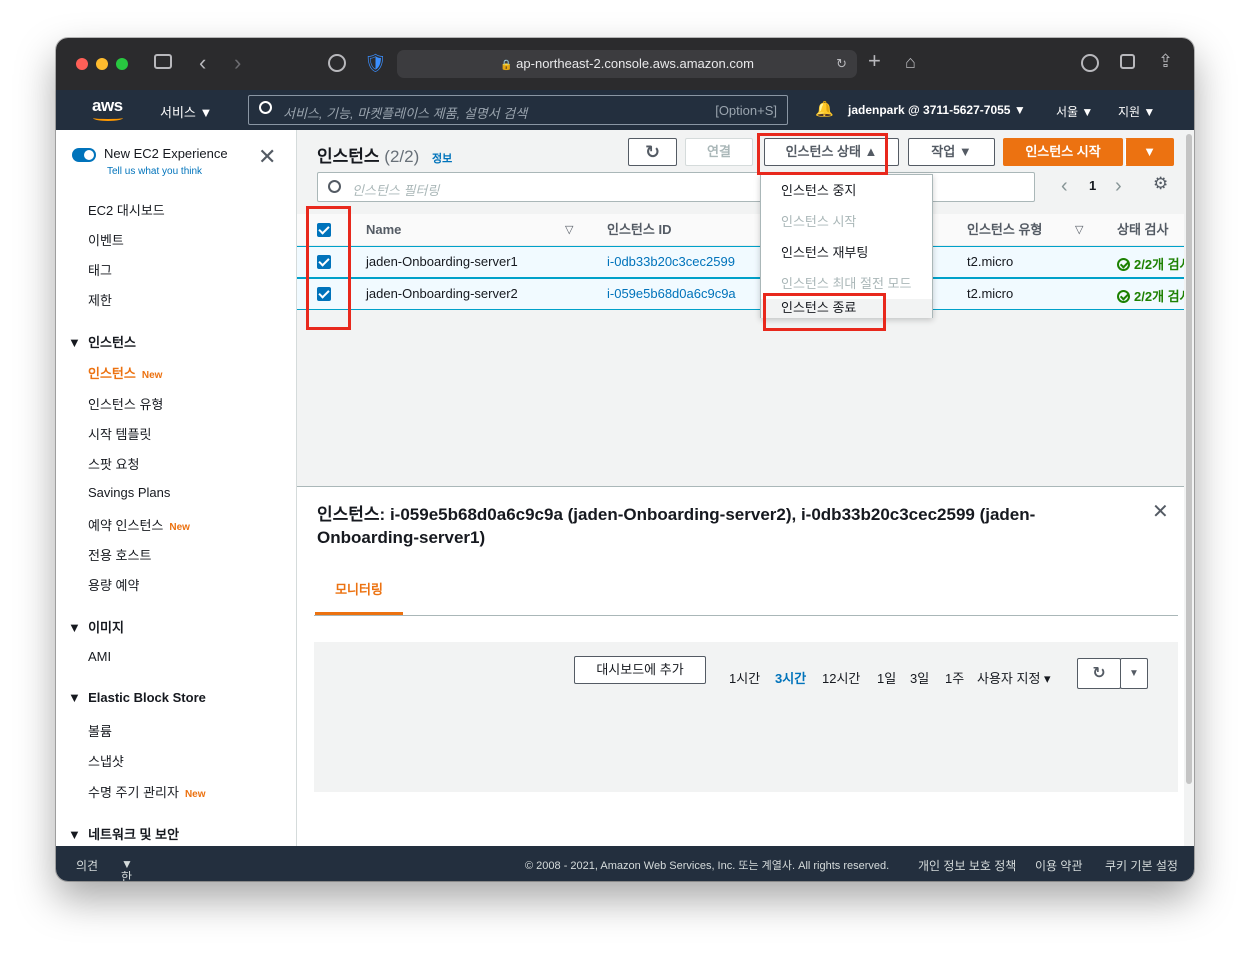 Image resolution: width=1250 pixels, height=955 pixels. Describe the element at coordinates (1134, 673) in the screenshot. I see `refresh-interval-dropdown: ▼` at that location.